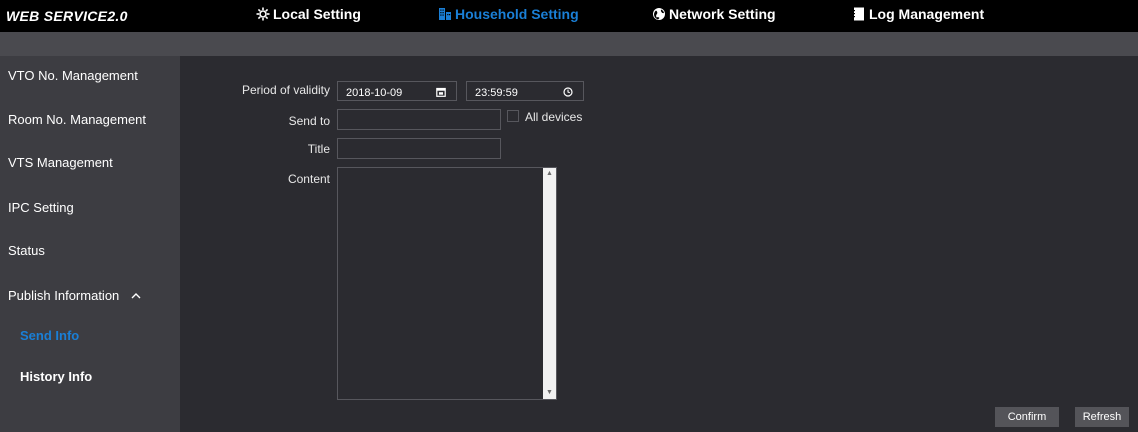  I want to click on tab-label: Log Management, so click(927, 14).